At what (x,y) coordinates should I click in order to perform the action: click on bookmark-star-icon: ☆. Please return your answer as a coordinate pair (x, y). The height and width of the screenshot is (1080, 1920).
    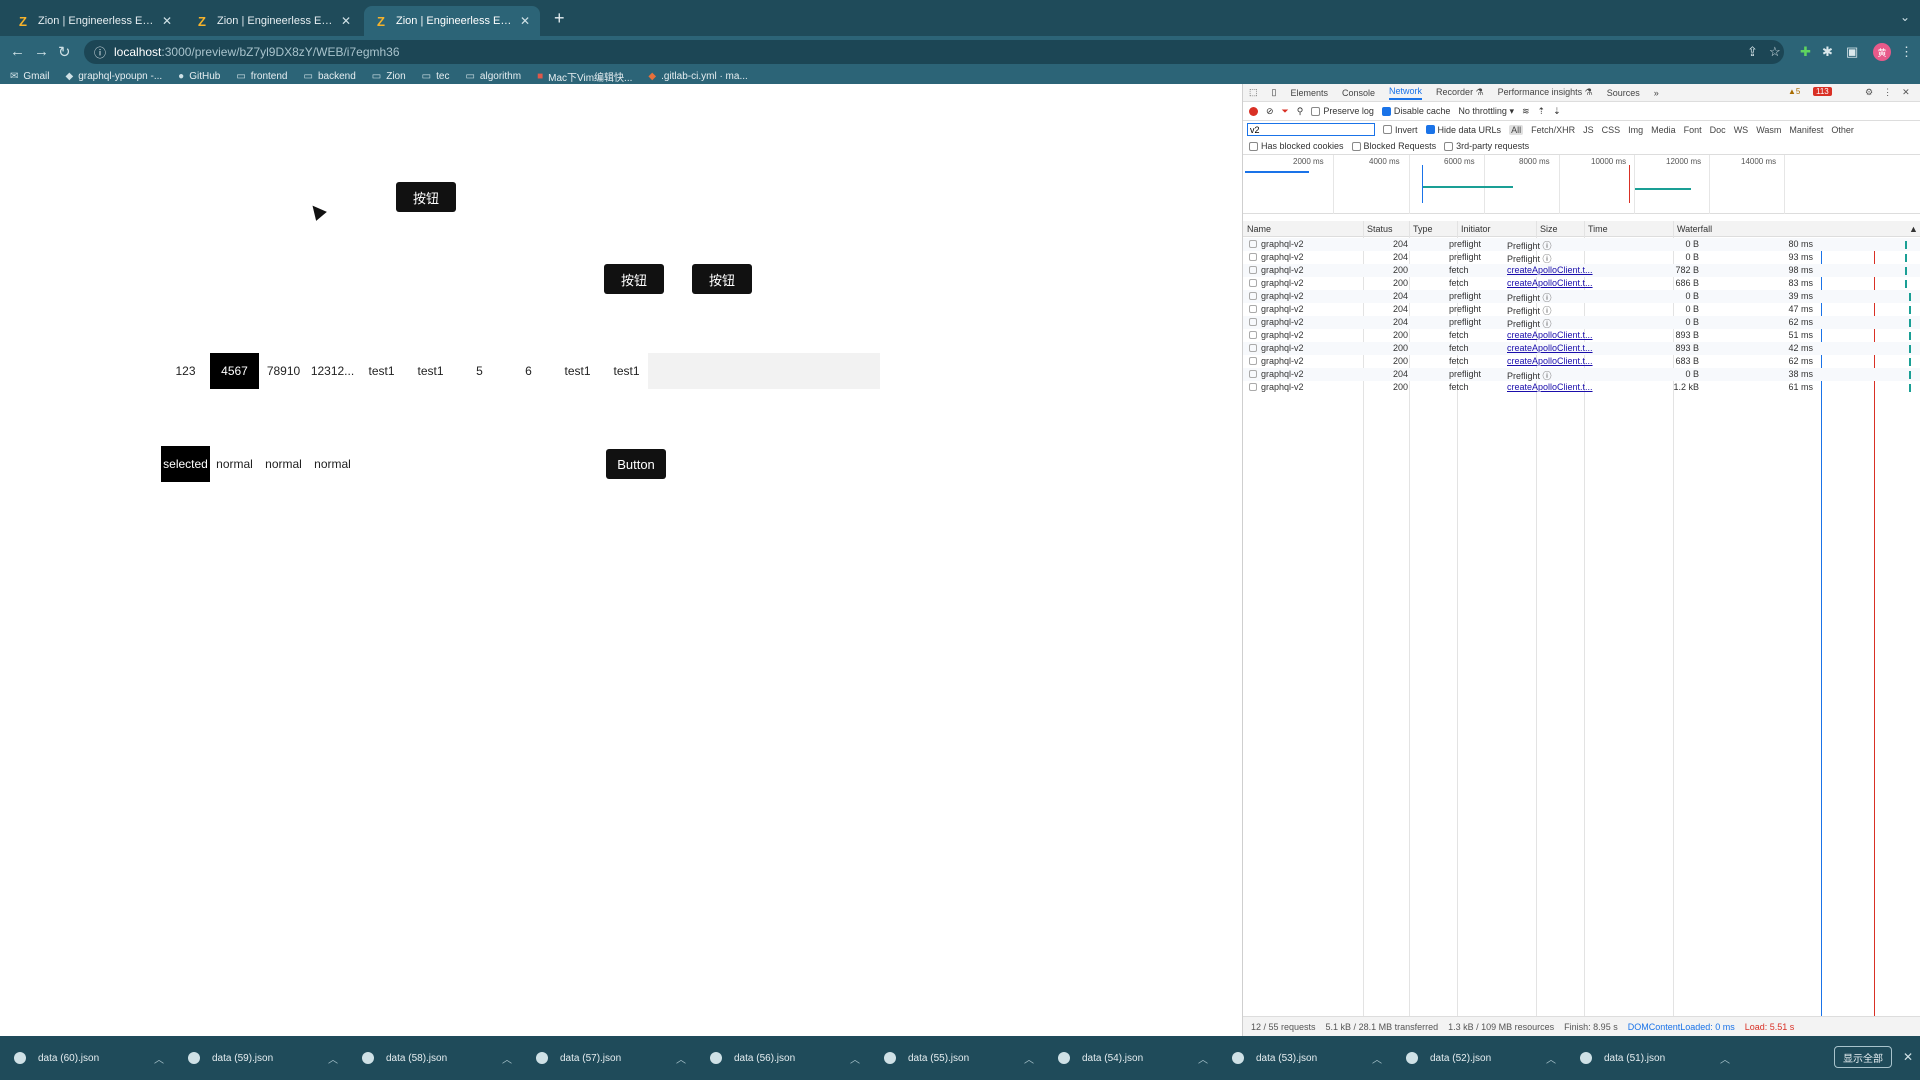
    Looking at the image, I should click on (1775, 52).